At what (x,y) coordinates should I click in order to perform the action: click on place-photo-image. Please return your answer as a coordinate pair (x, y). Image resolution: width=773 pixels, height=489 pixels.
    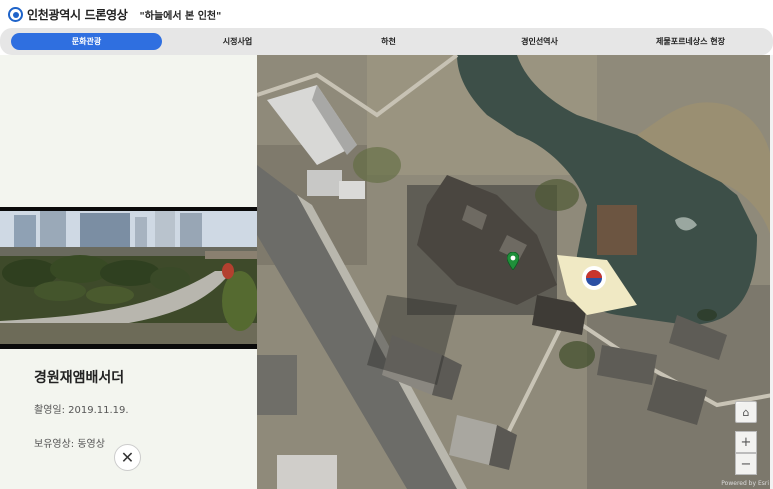
    Looking at the image, I should click on (128, 277).